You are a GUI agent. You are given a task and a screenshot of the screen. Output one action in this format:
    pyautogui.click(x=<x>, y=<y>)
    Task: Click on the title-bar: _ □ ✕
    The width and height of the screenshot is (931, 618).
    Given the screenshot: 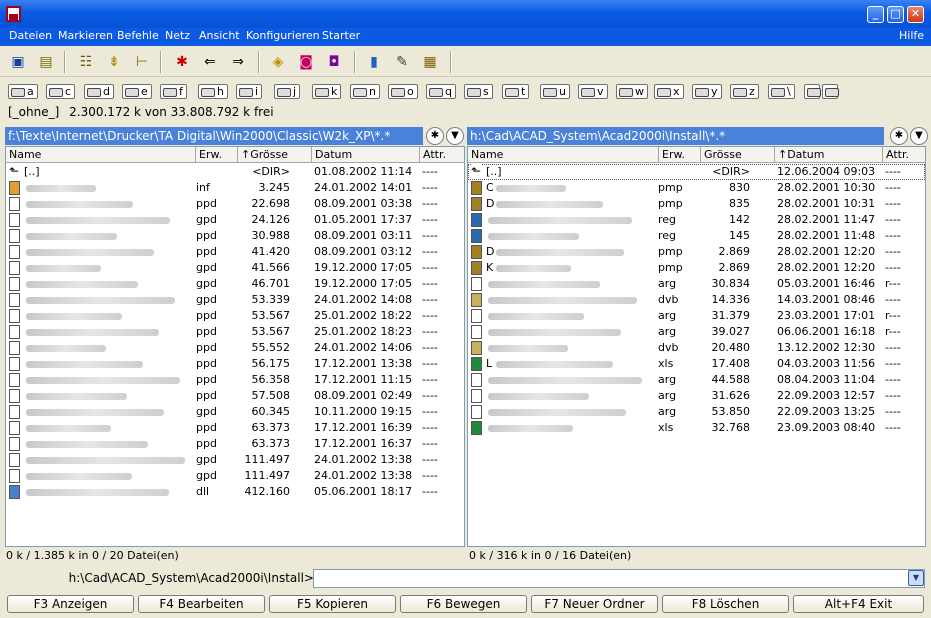 What is the action you would take?
    pyautogui.click(x=465, y=14)
    